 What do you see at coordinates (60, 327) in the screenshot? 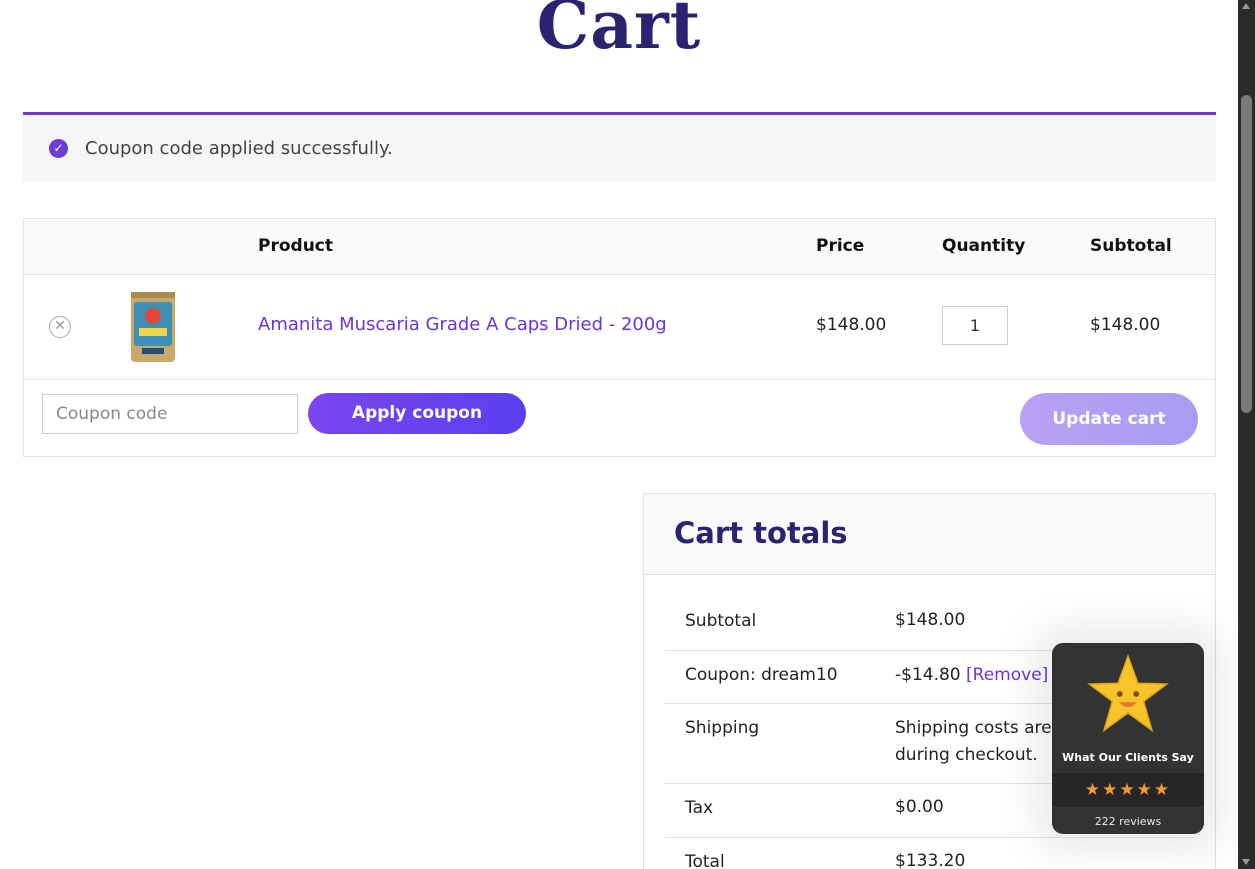
I see `remove-item-icon: ✕` at bounding box center [60, 327].